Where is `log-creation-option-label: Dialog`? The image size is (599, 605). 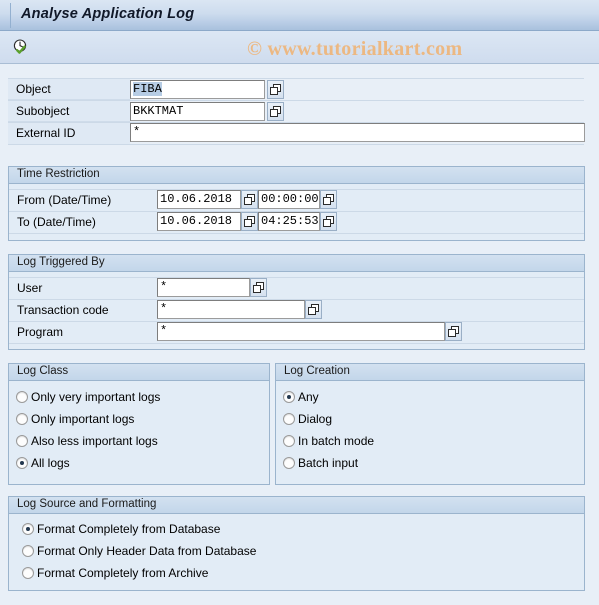 log-creation-option-label: Dialog is located at coordinates (315, 419).